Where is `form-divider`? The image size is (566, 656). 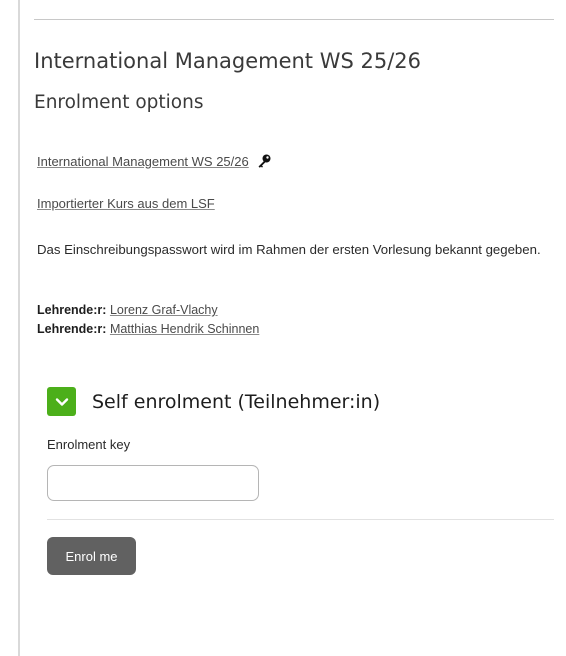 form-divider is located at coordinates (300, 519).